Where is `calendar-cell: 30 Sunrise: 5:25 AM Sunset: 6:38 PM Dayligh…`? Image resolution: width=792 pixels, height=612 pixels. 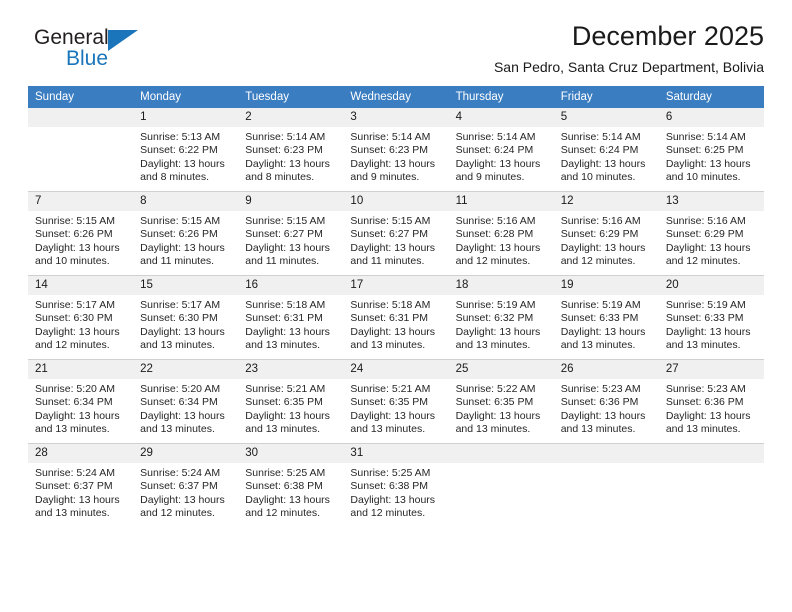 calendar-cell: 30 Sunrise: 5:25 AM Sunset: 6:38 PM Dayligh… is located at coordinates (291, 485).